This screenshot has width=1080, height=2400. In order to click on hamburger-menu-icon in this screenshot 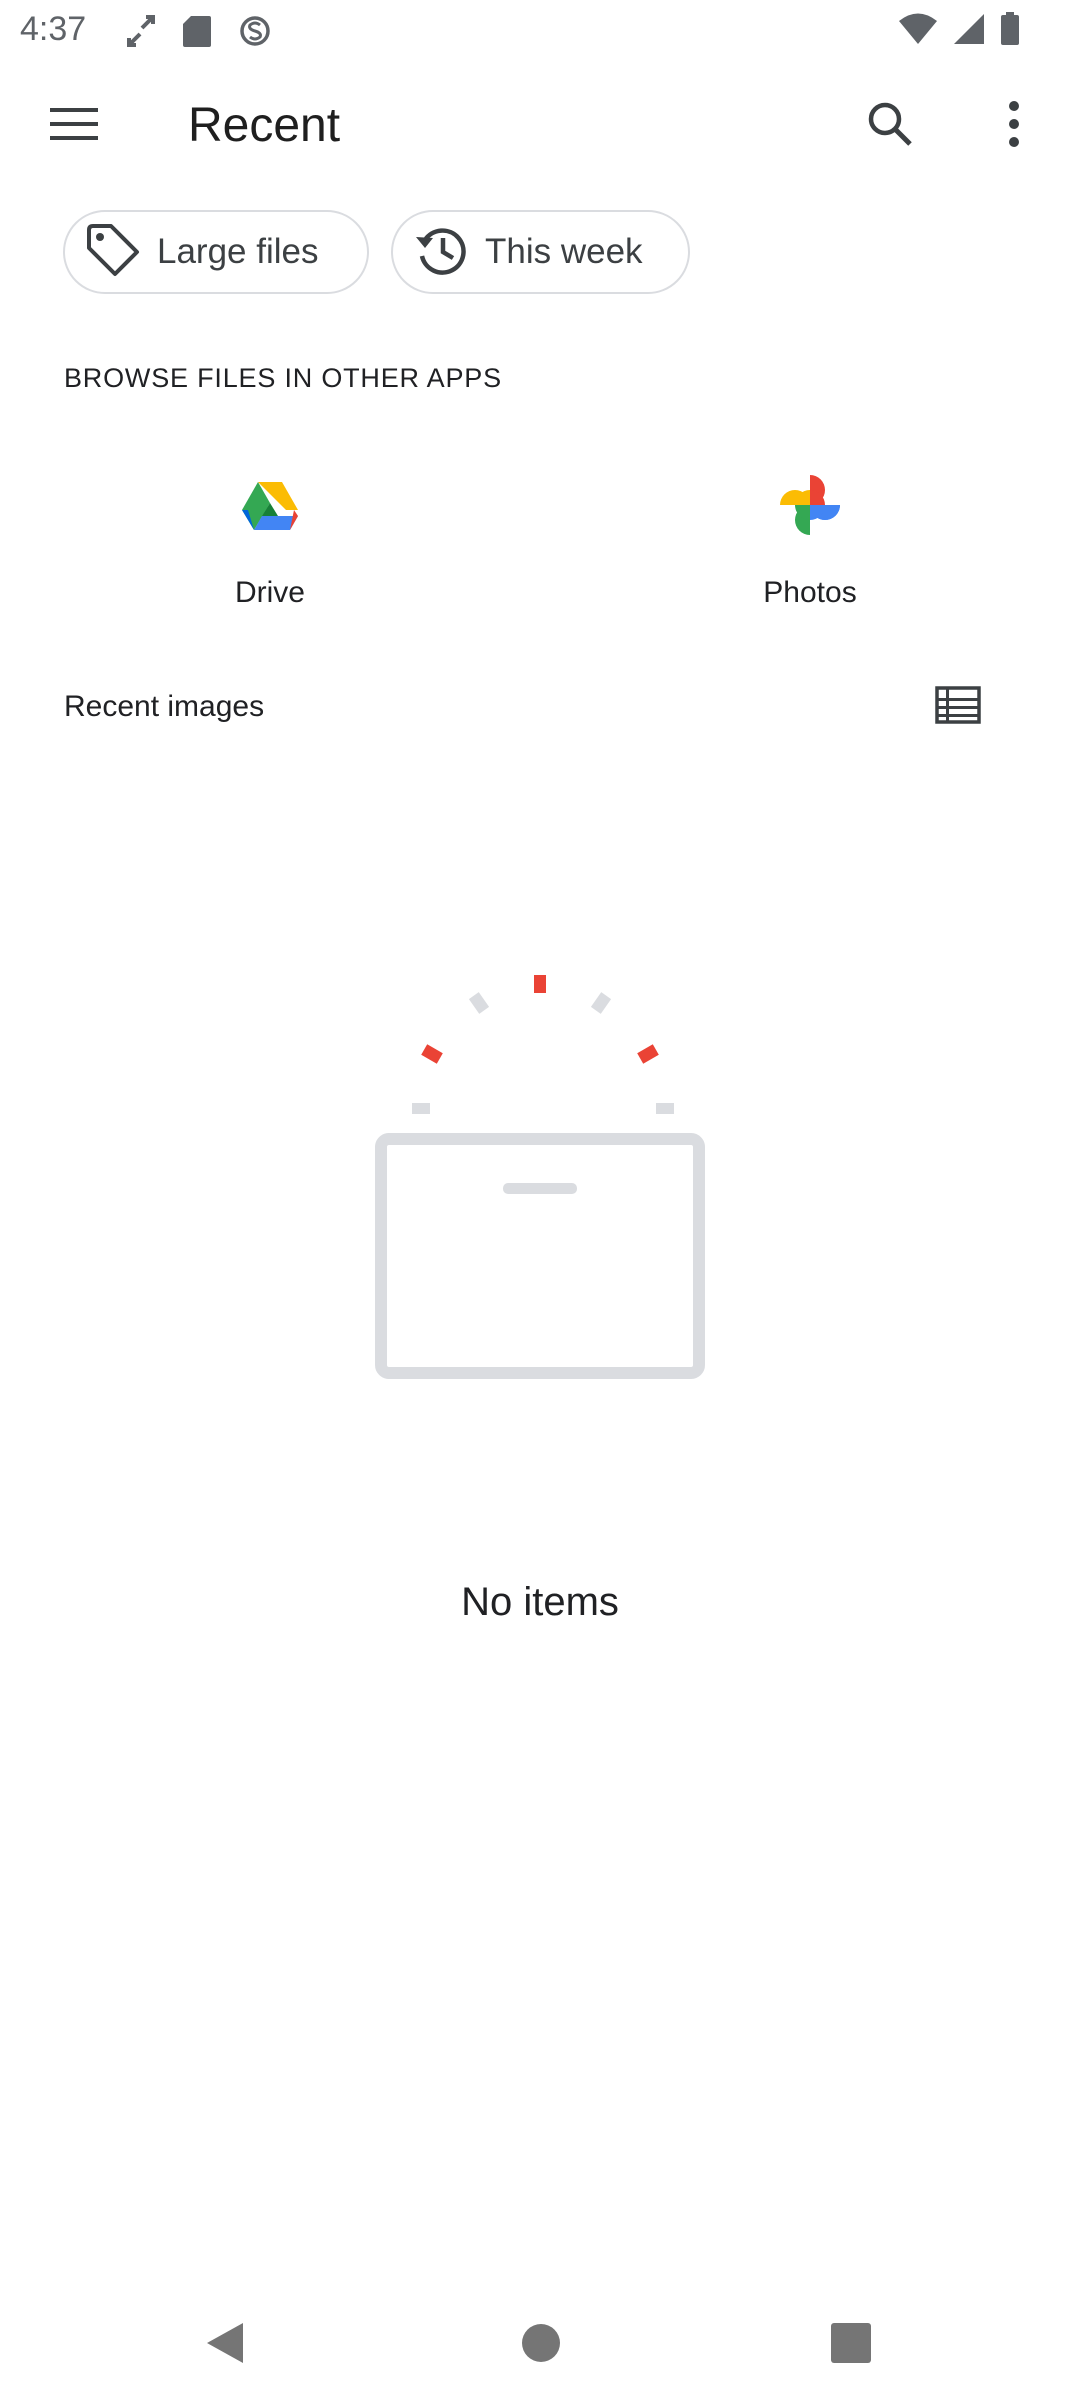, I will do `click(74, 126)`.